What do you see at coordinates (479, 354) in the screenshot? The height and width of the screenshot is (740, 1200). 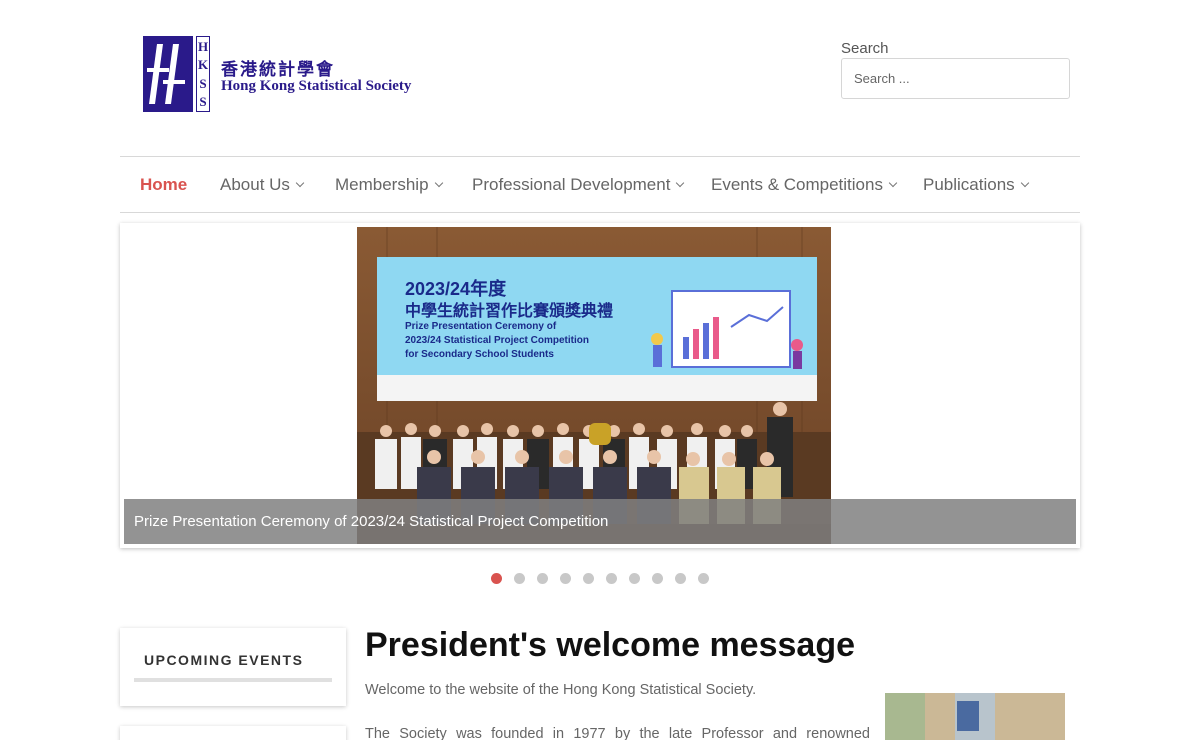 I see `banner-line-3: for Secondary School Students` at bounding box center [479, 354].